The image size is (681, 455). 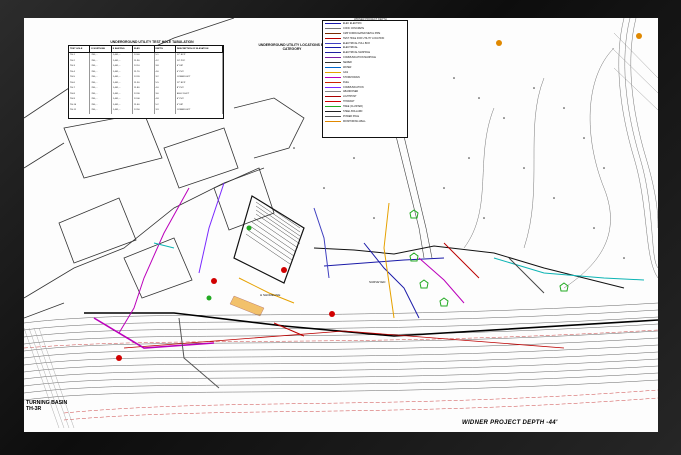 What do you see at coordinates (350, 48) in the screenshot?
I see `legend-label: ELECTRICAL` at bounding box center [350, 48].